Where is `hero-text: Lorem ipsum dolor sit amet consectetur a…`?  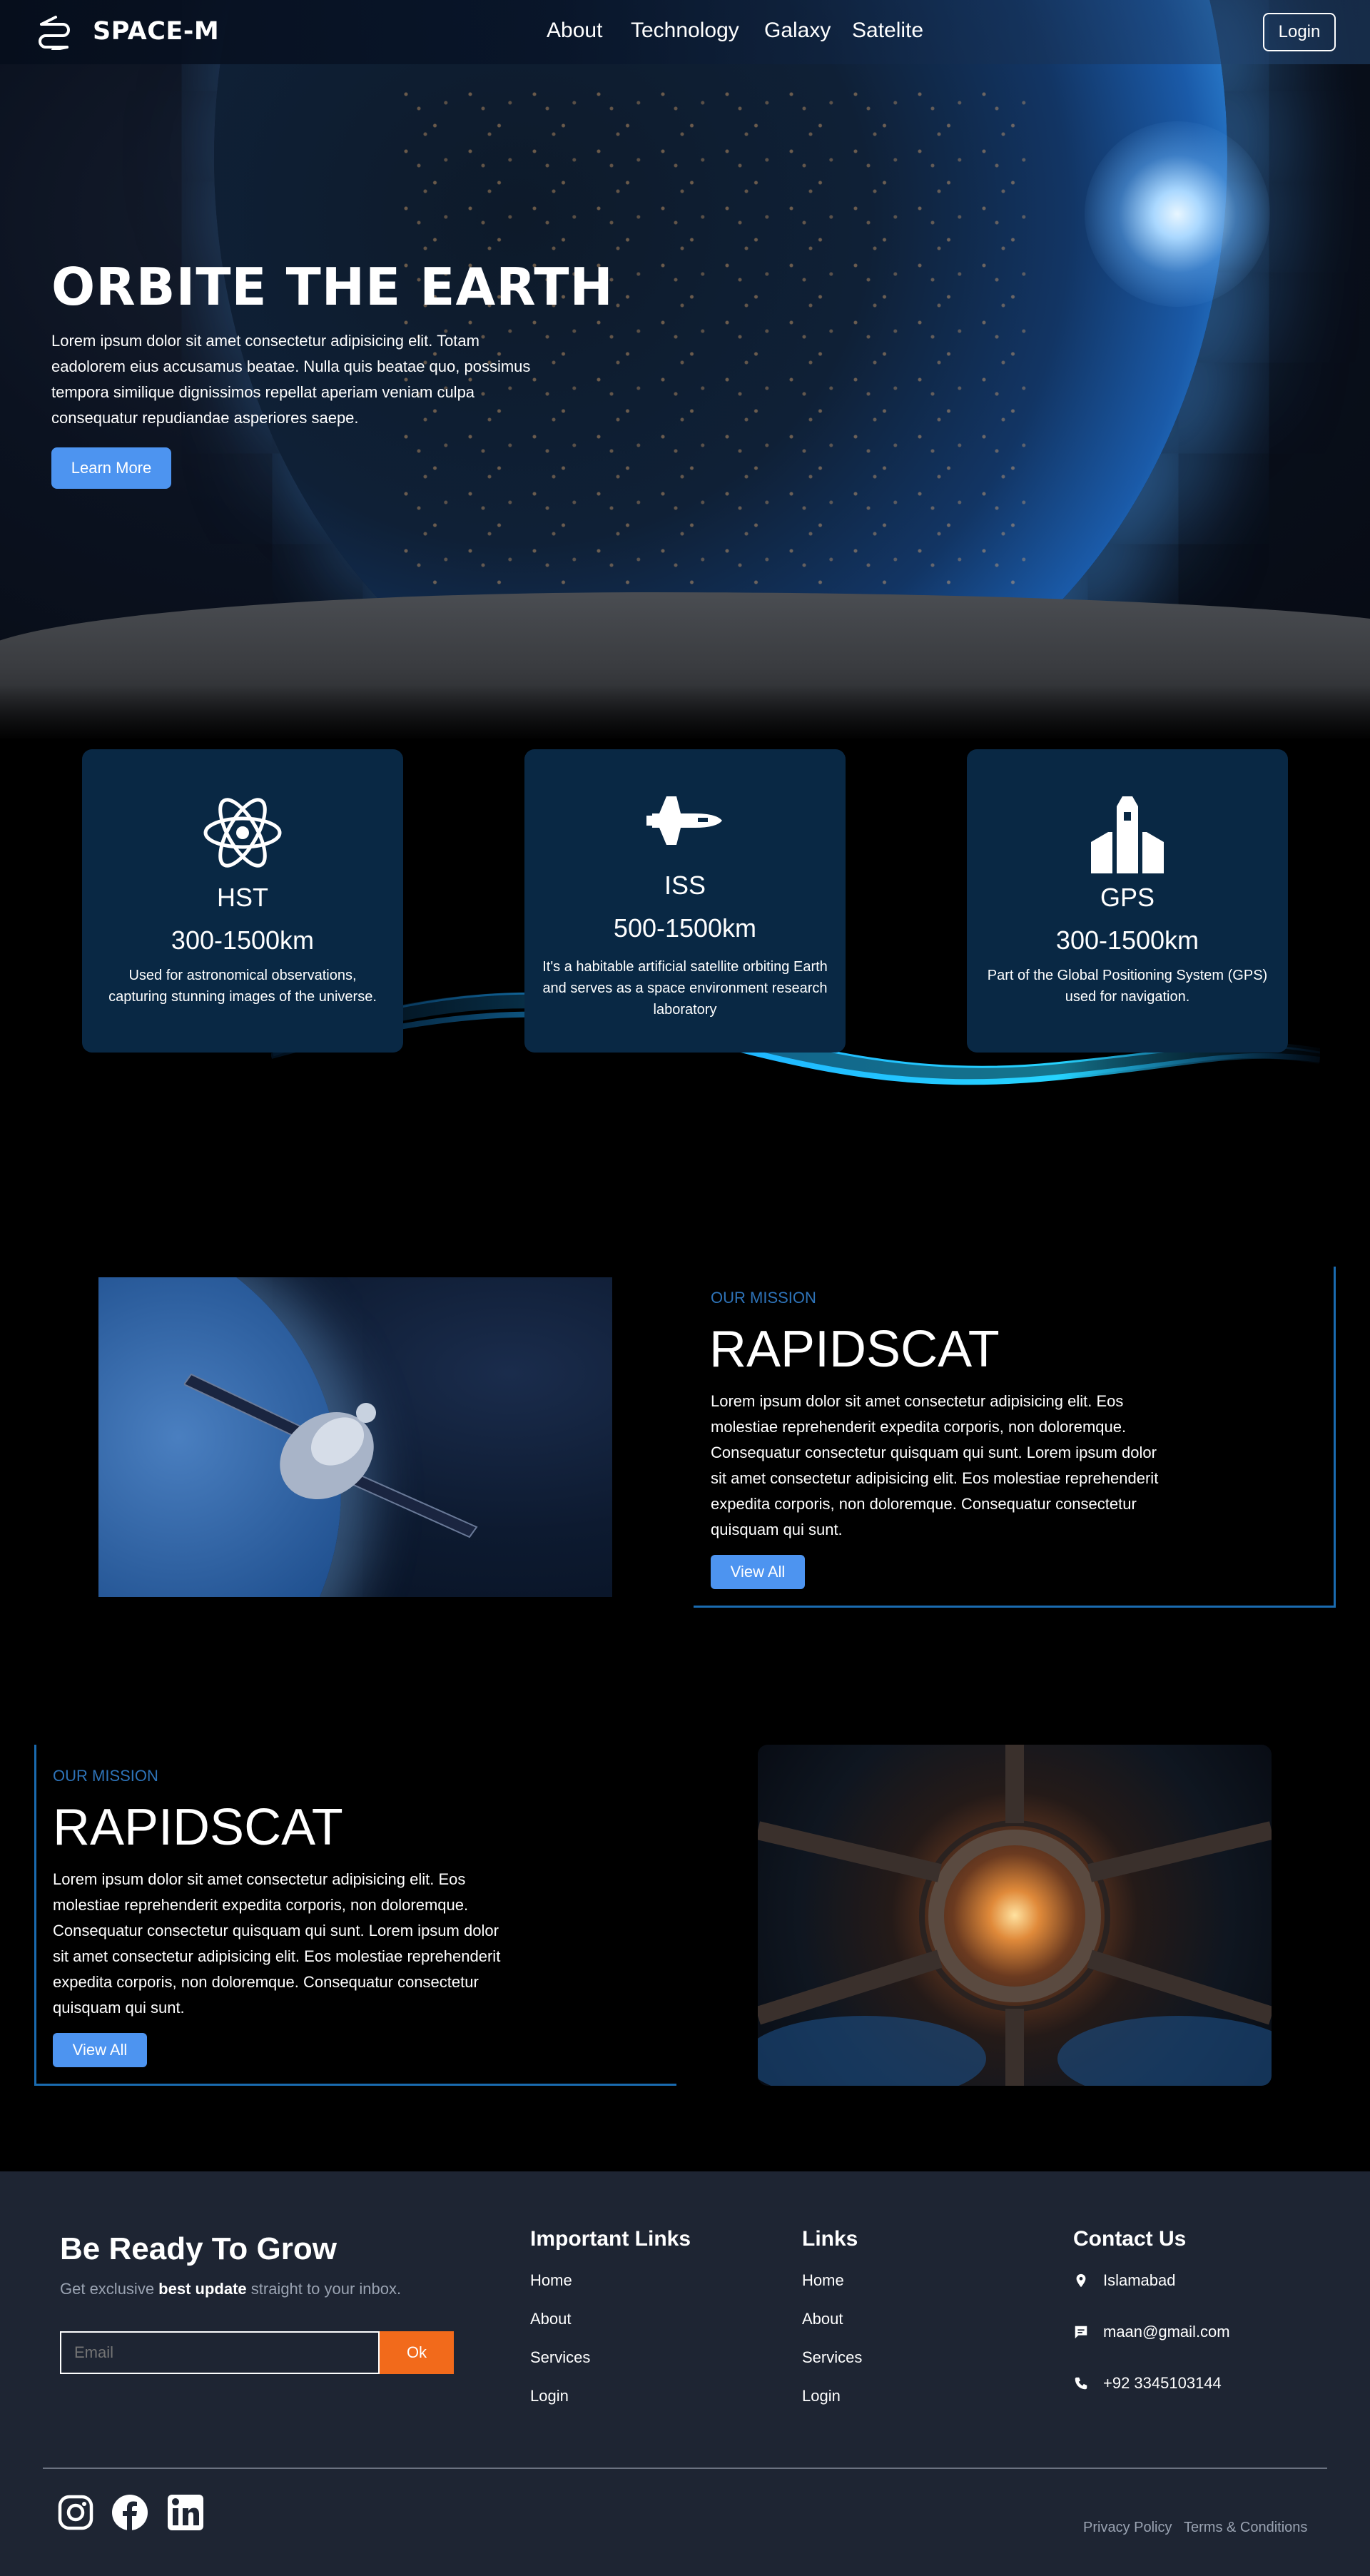 hero-text: Lorem ipsum dolor sit amet consectetur a… is located at coordinates (291, 379).